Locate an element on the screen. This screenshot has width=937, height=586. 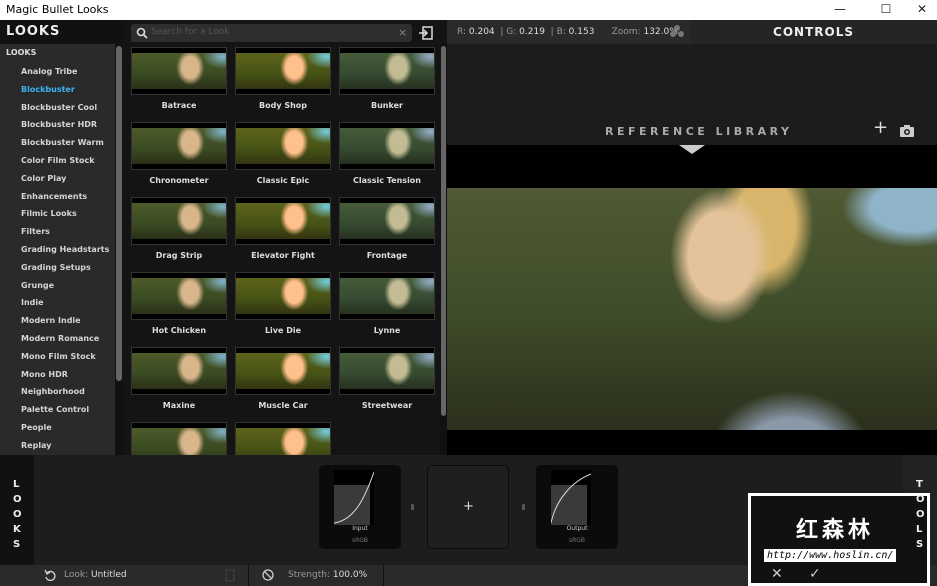
look-label: Body Shop is located at coordinates (283, 105).